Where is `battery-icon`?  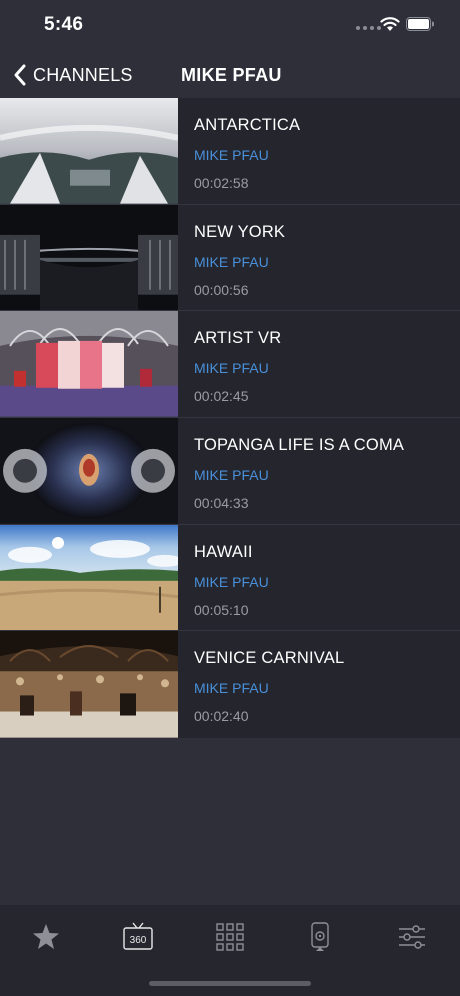 battery-icon is located at coordinates (420, 24).